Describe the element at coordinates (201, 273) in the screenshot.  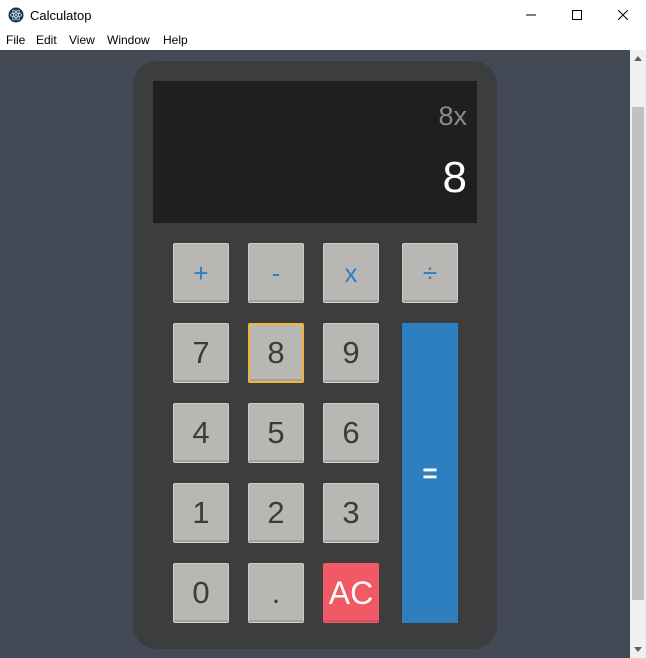
I see `plus-key: +` at that location.